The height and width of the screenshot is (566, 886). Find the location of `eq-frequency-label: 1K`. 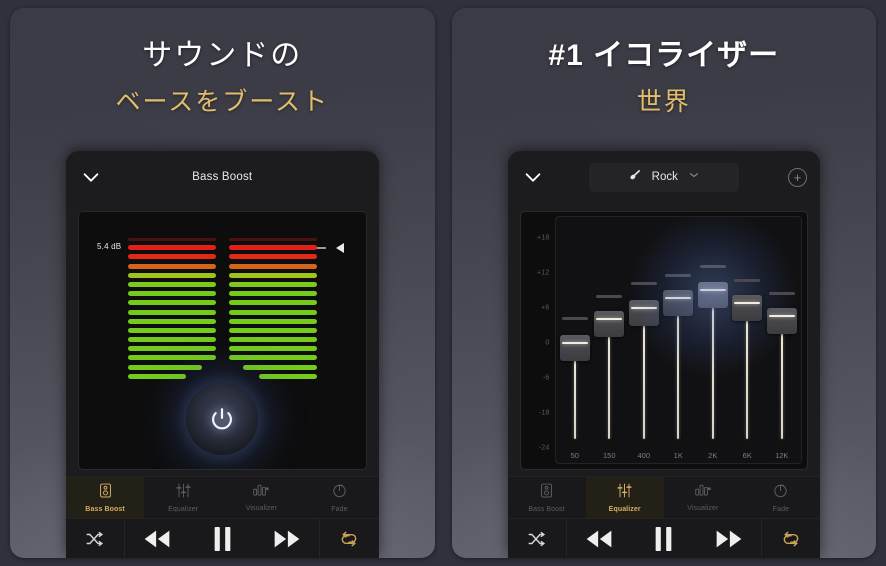

eq-frequency-label: 1K is located at coordinates (678, 455).